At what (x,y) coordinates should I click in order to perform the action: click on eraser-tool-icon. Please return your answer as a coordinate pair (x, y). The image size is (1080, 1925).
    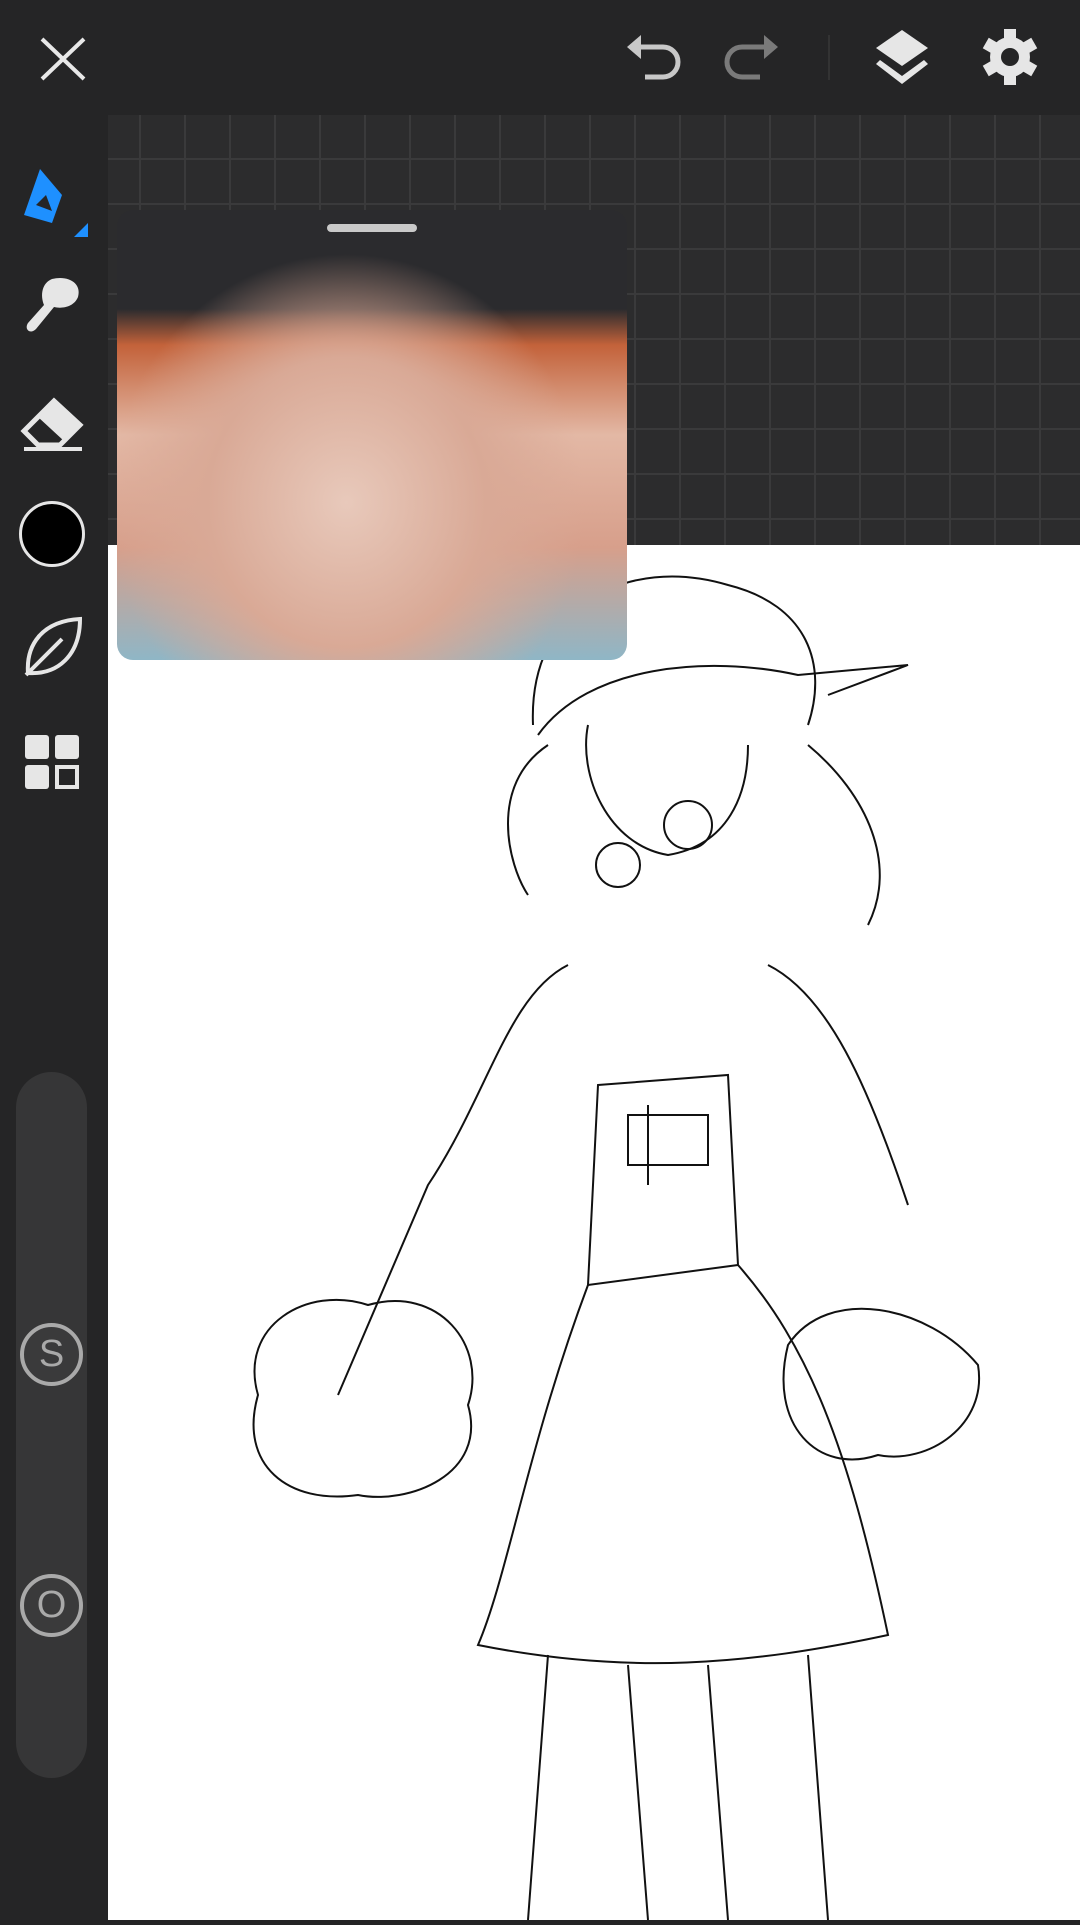
    Looking at the image, I should click on (52, 425).